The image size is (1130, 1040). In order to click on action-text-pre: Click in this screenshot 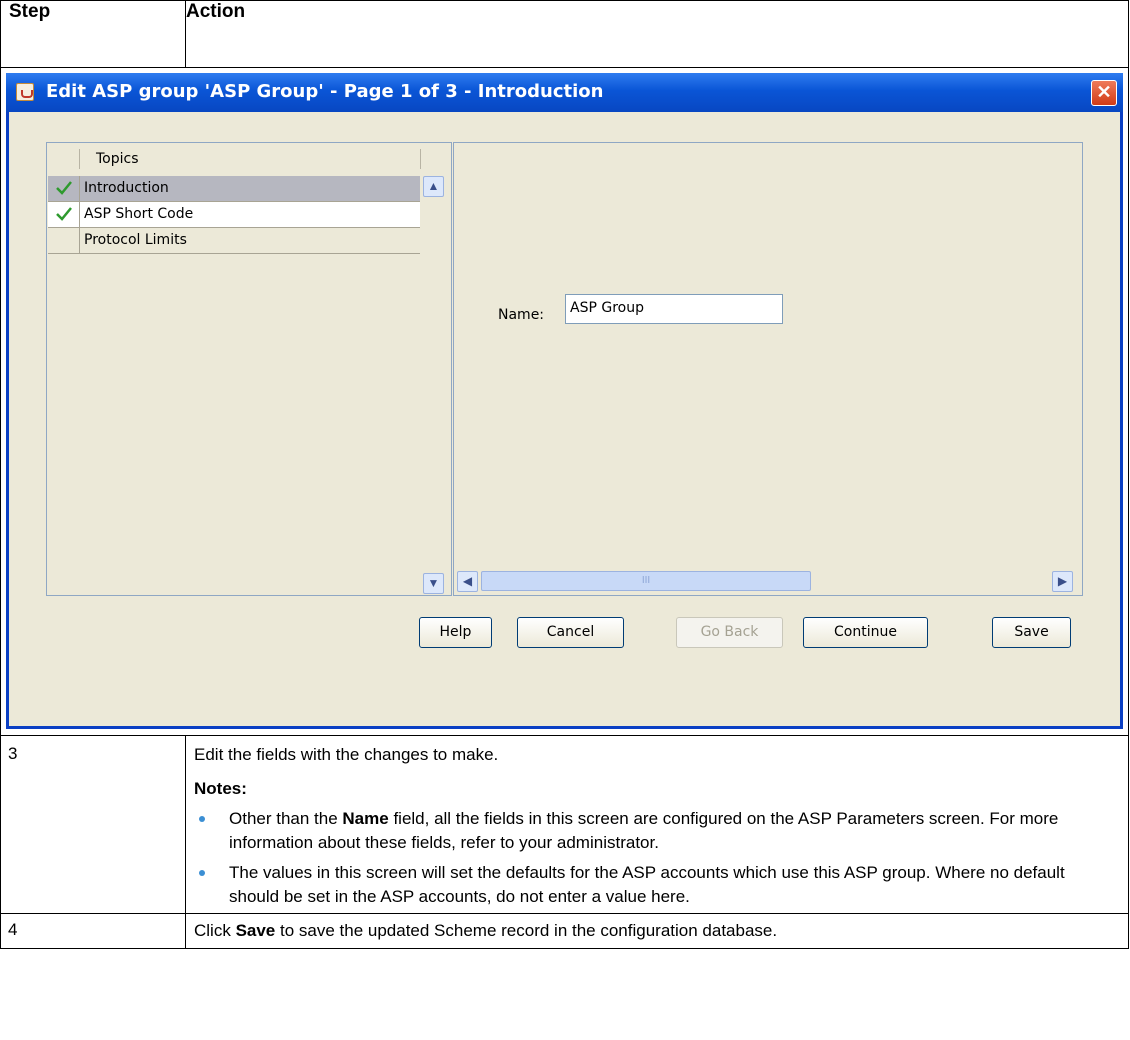, I will do `click(215, 930)`.